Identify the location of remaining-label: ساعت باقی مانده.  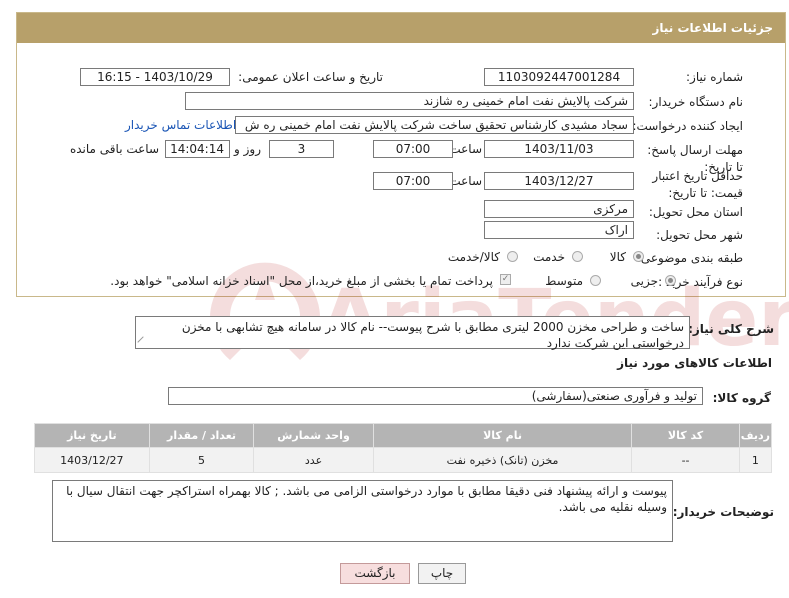
(114, 149).